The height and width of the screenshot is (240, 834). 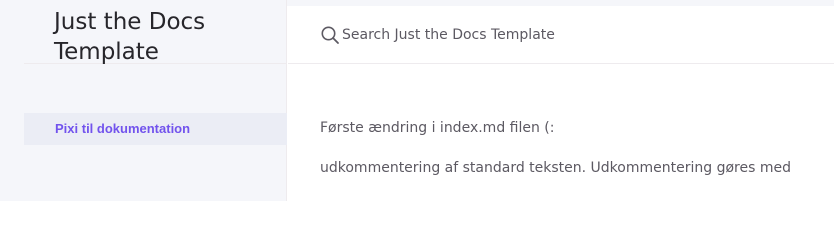 I want to click on search-input, so click(x=562, y=35).